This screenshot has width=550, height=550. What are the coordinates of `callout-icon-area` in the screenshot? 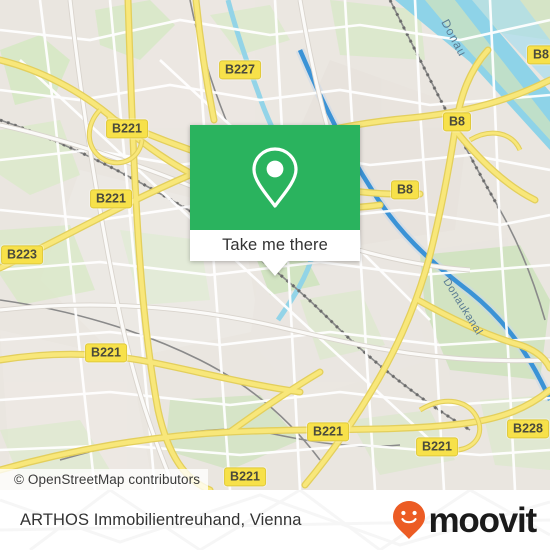 It's located at (275, 177).